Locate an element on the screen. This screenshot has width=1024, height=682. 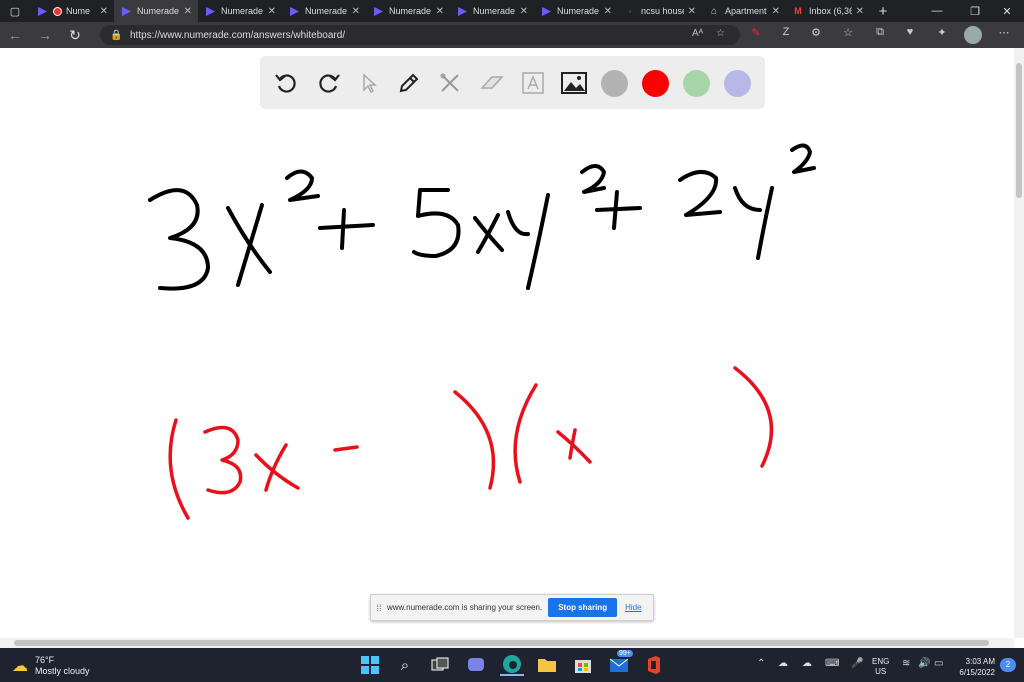
close-window-icon: ✕ is located at coordinates (1007, 11).